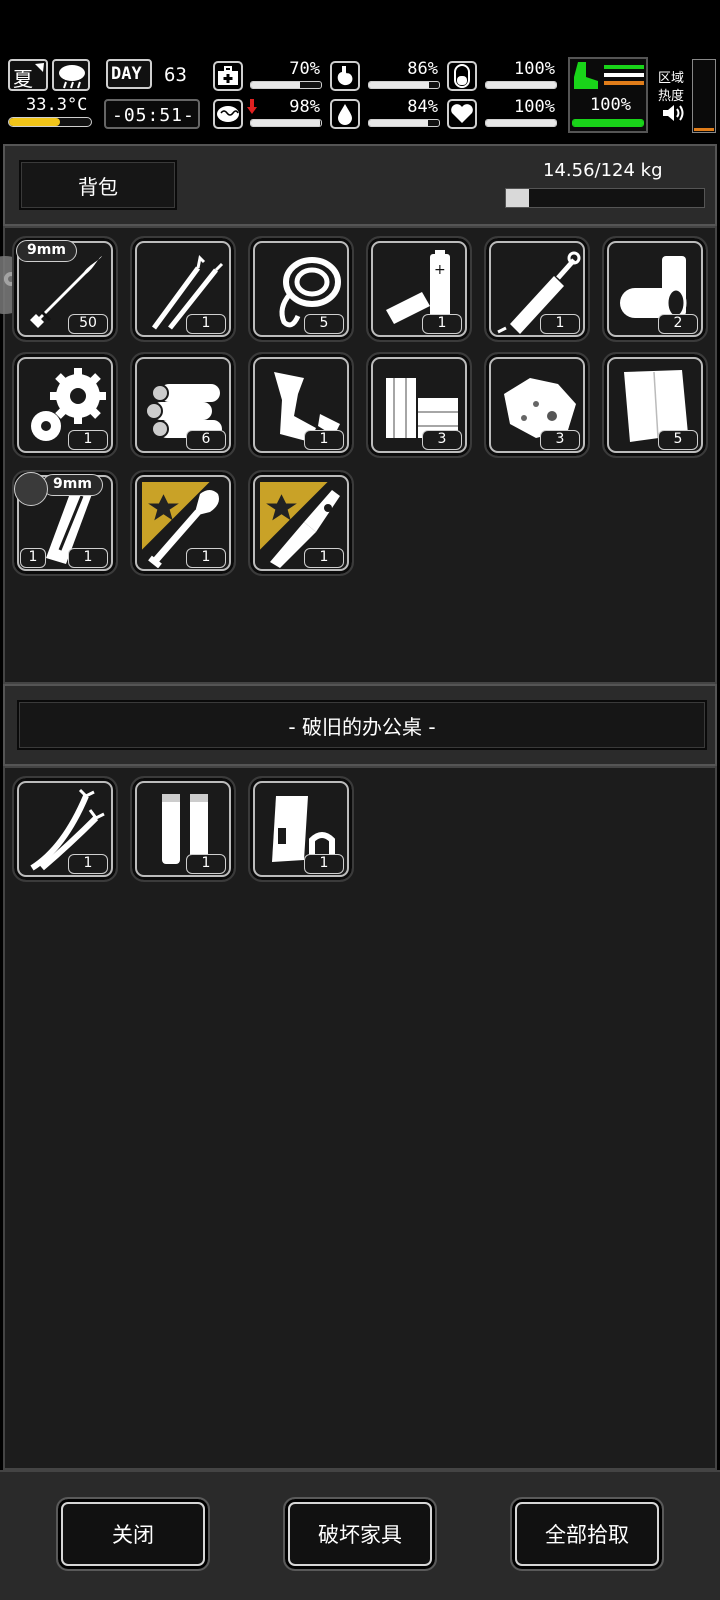 The width and height of the screenshot is (720, 1600). I want to click on container-slot-metal-parts: 1, so click(301, 829).